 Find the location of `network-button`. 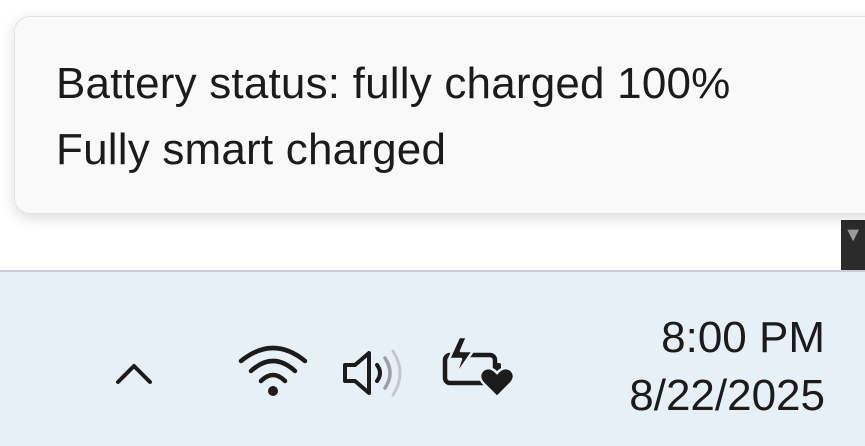

network-button is located at coordinates (273, 369).